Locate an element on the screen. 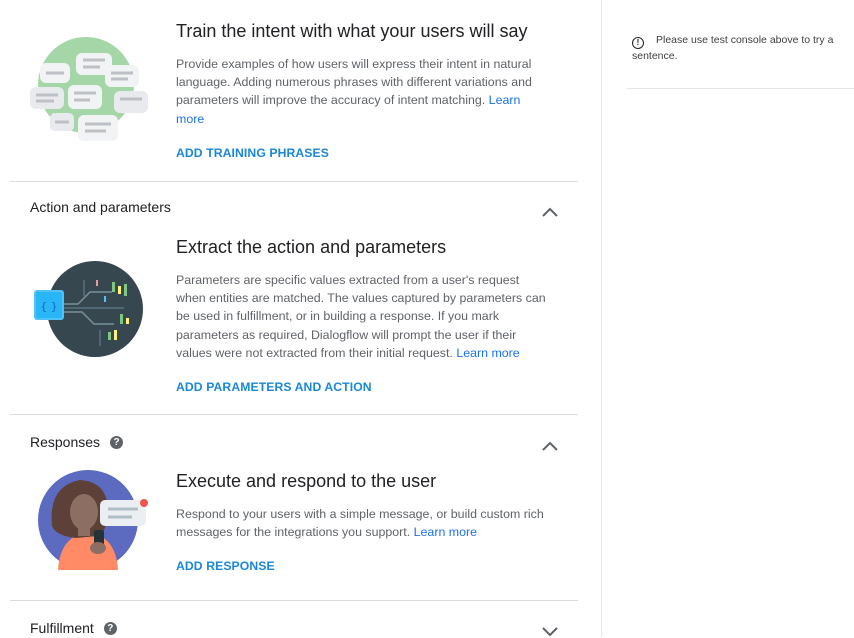  action-parameters-learn-more-link: Learn more is located at coordinates (487, 353).